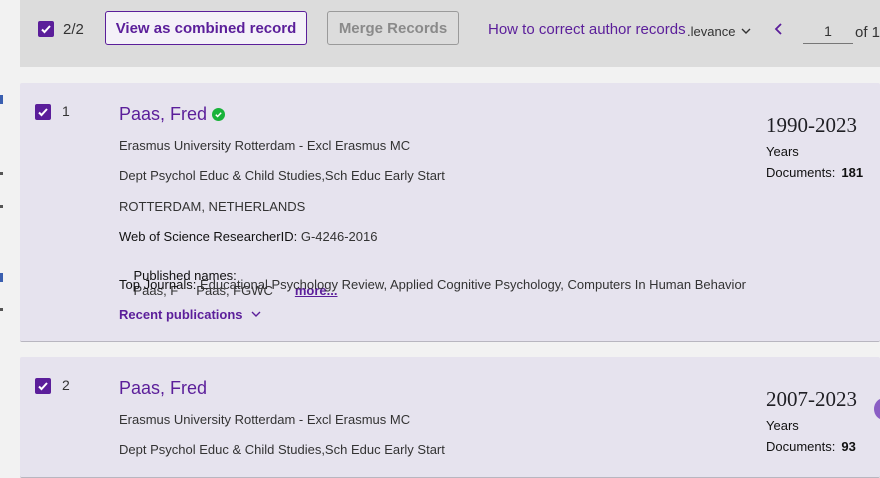 This screenshot has height=478, width=880. I want to click on correct-author-records-link: How to correct author records, so click(587, 29).